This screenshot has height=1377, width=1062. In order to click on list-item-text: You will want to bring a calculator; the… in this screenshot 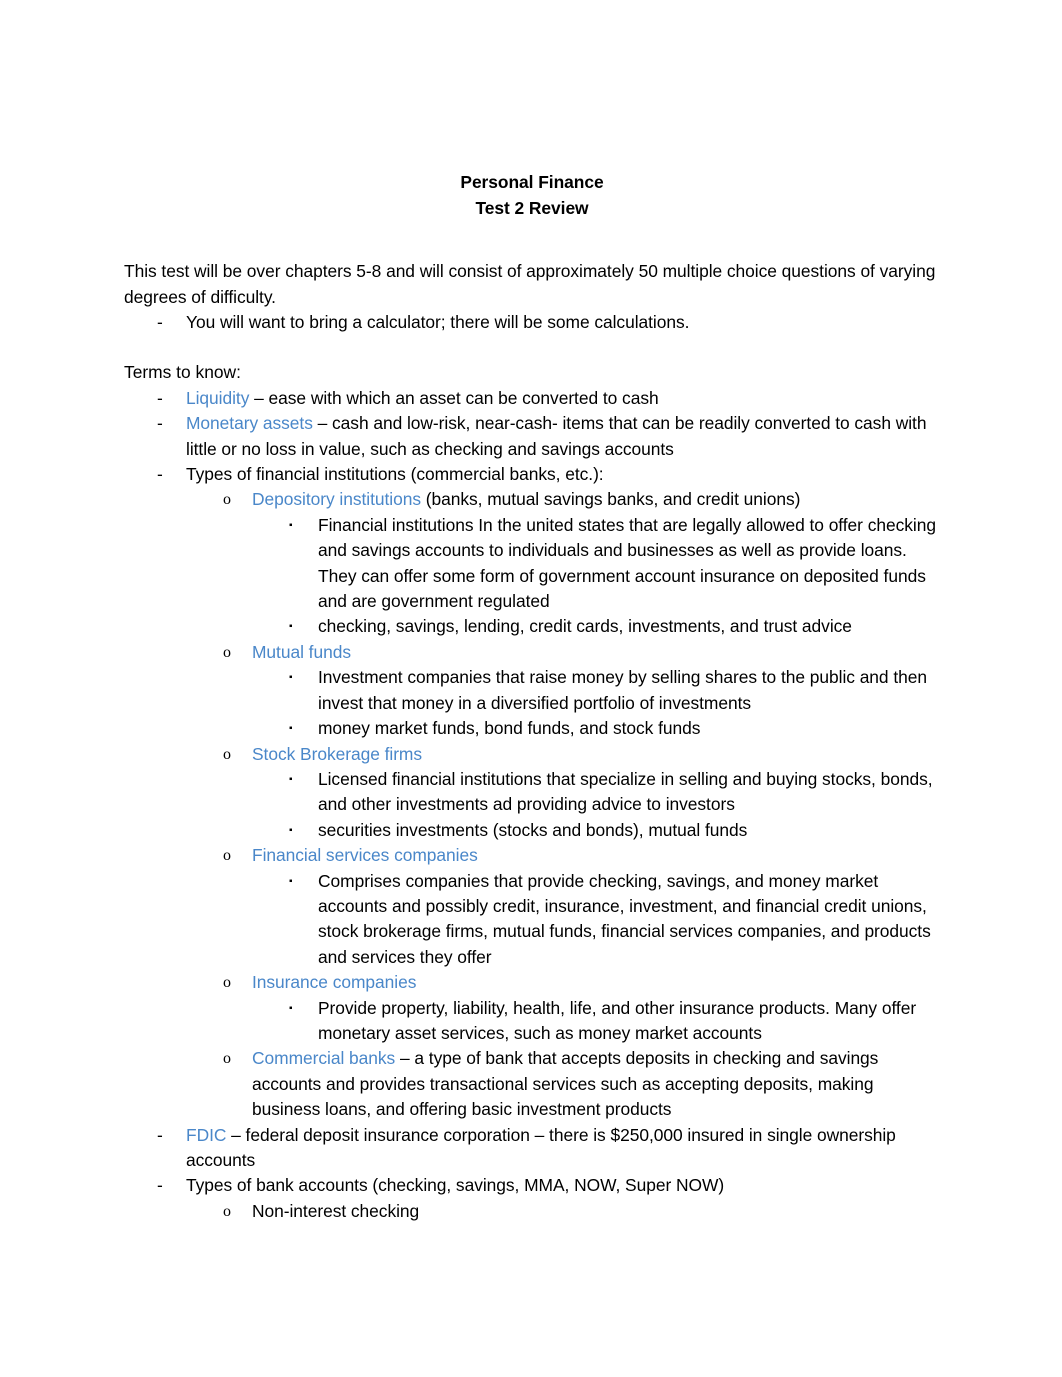, I will do `click(438, 322)`.